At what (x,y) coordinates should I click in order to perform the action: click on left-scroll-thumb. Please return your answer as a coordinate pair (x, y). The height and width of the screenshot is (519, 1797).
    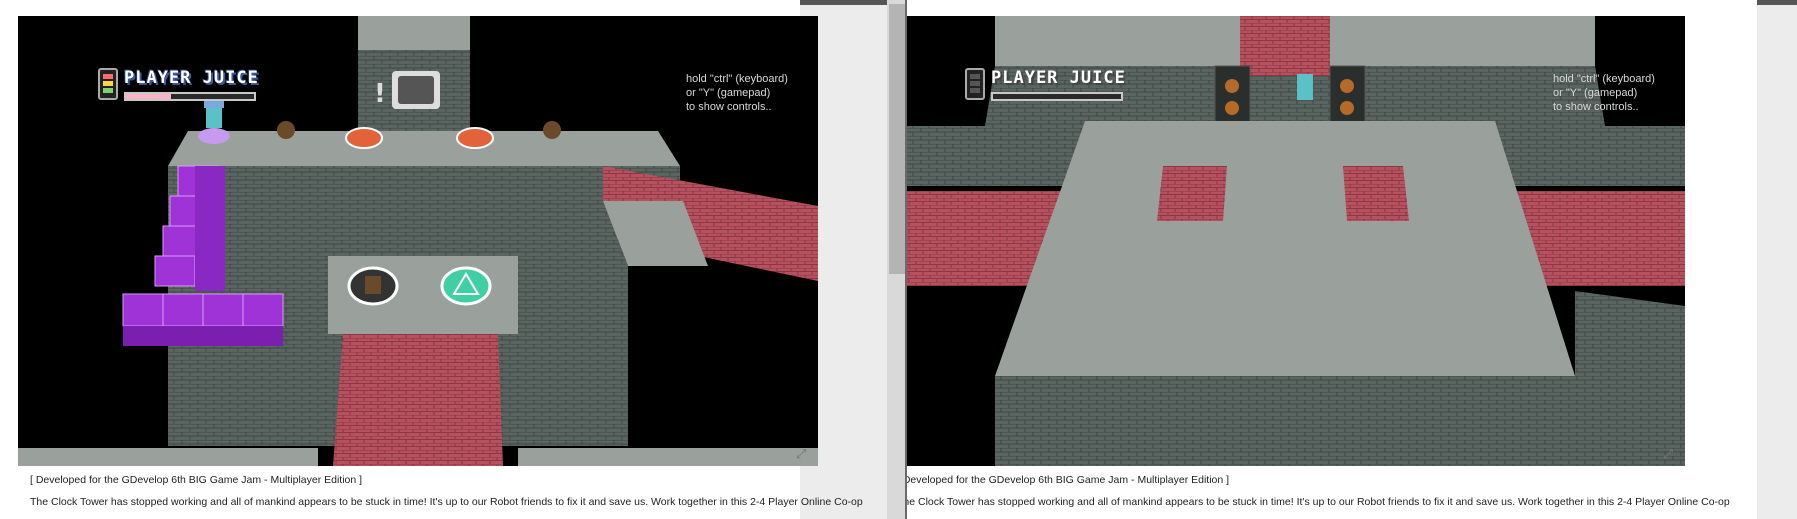
    Looking at the image, I should click on (897, 139).